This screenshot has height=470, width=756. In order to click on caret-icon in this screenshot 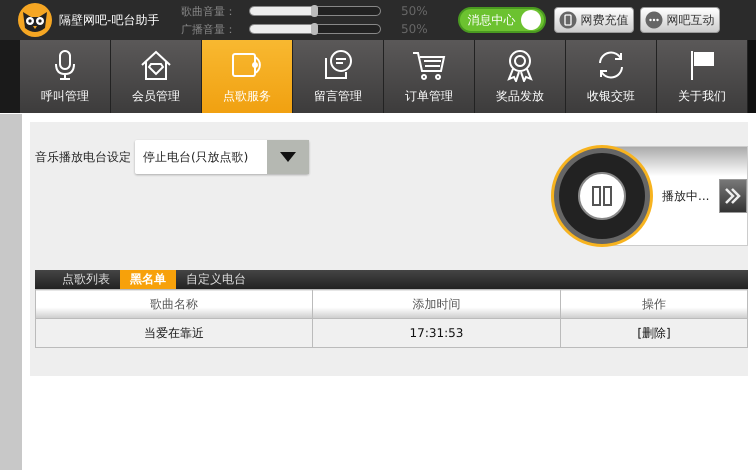, I will do `click(288, 157)`.